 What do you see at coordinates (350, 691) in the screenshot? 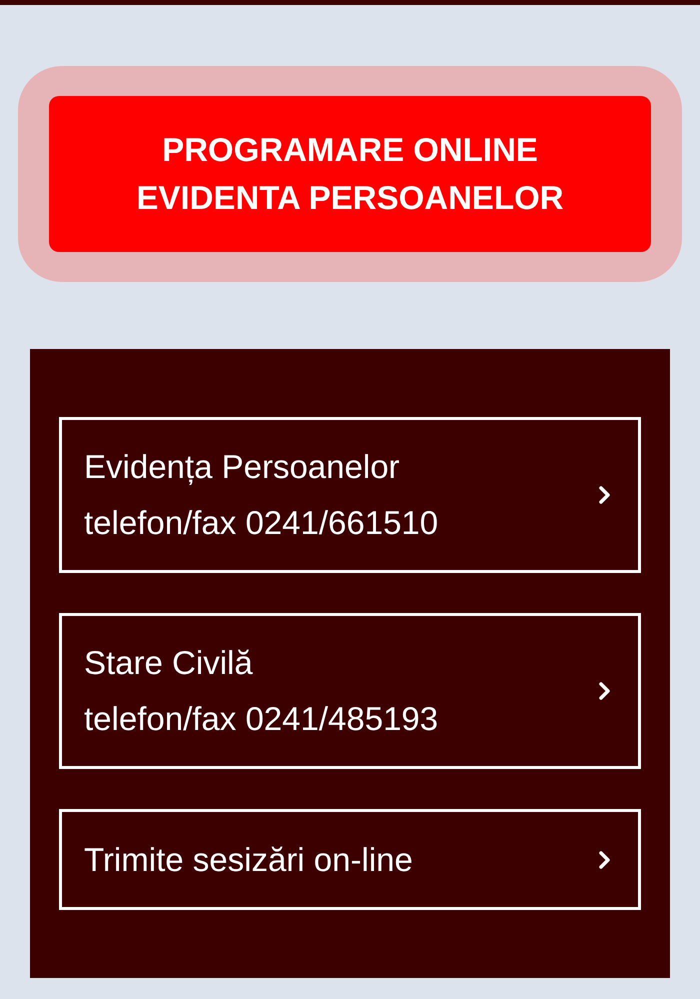
I see `contact-link: Stare Civilă telefon/fax 0241/485193` at bounding box center [350, 691].